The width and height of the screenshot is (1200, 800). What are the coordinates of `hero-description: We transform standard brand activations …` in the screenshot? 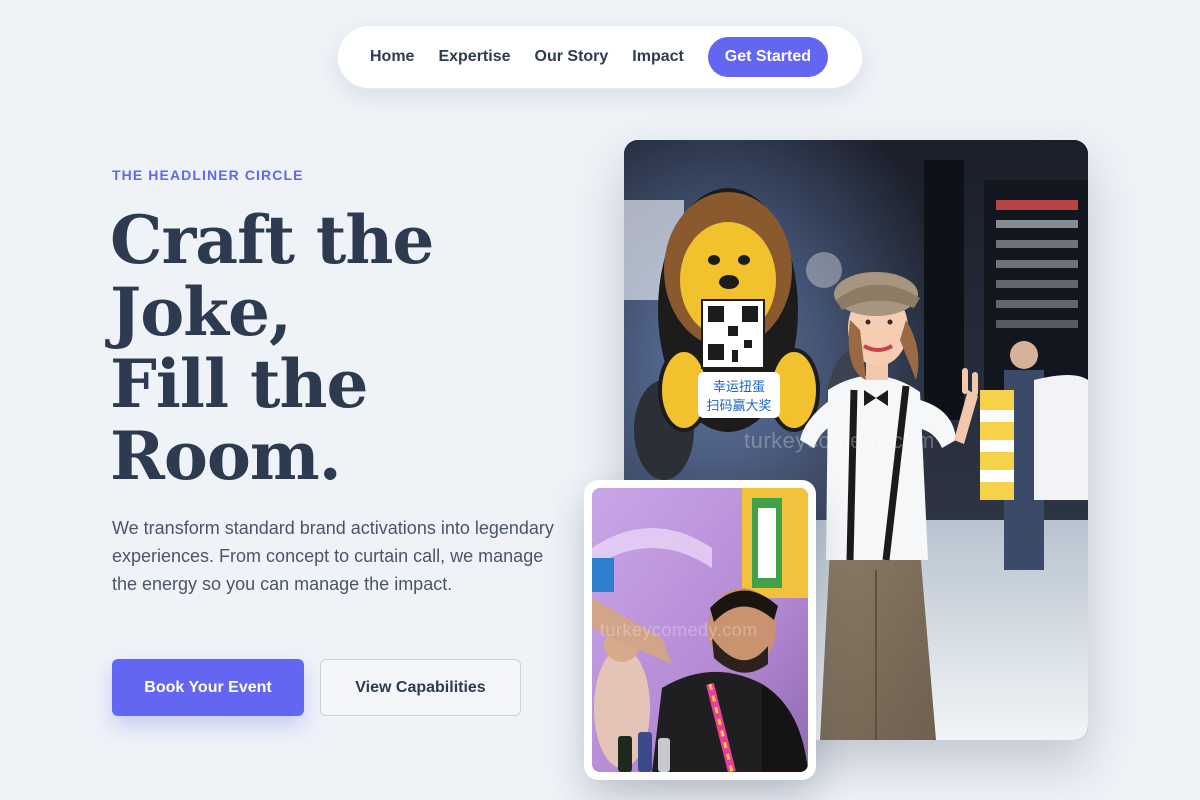 It's located at (333, 556).